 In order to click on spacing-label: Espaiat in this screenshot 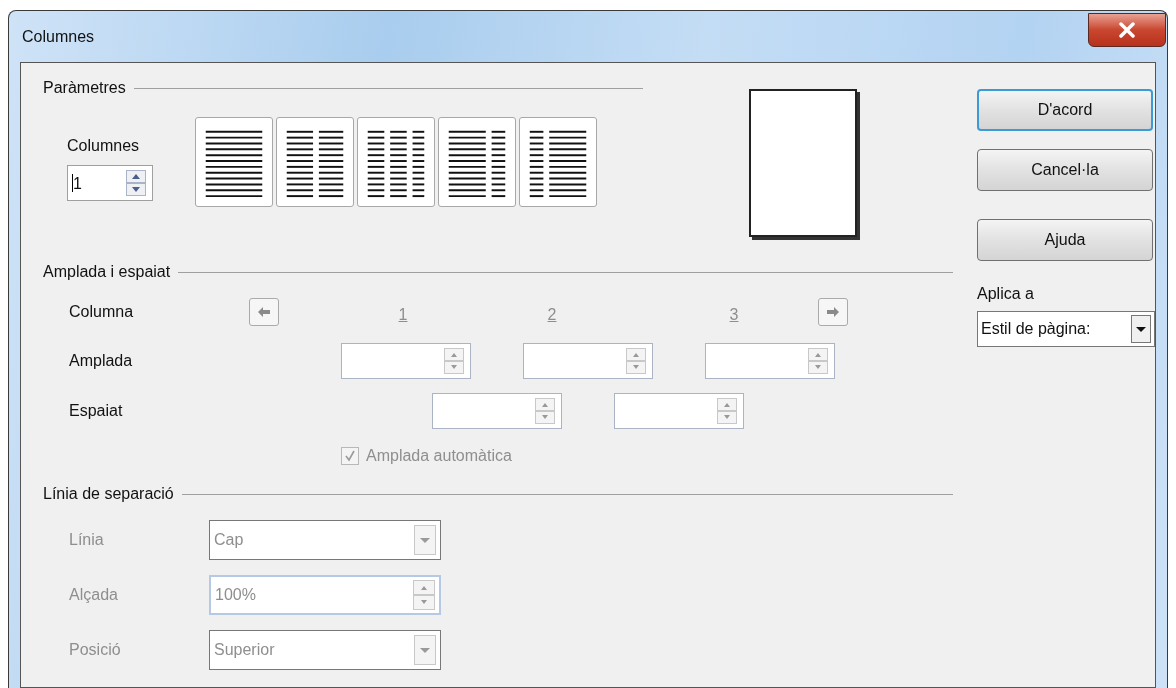, I will do `click(96, 411)`.